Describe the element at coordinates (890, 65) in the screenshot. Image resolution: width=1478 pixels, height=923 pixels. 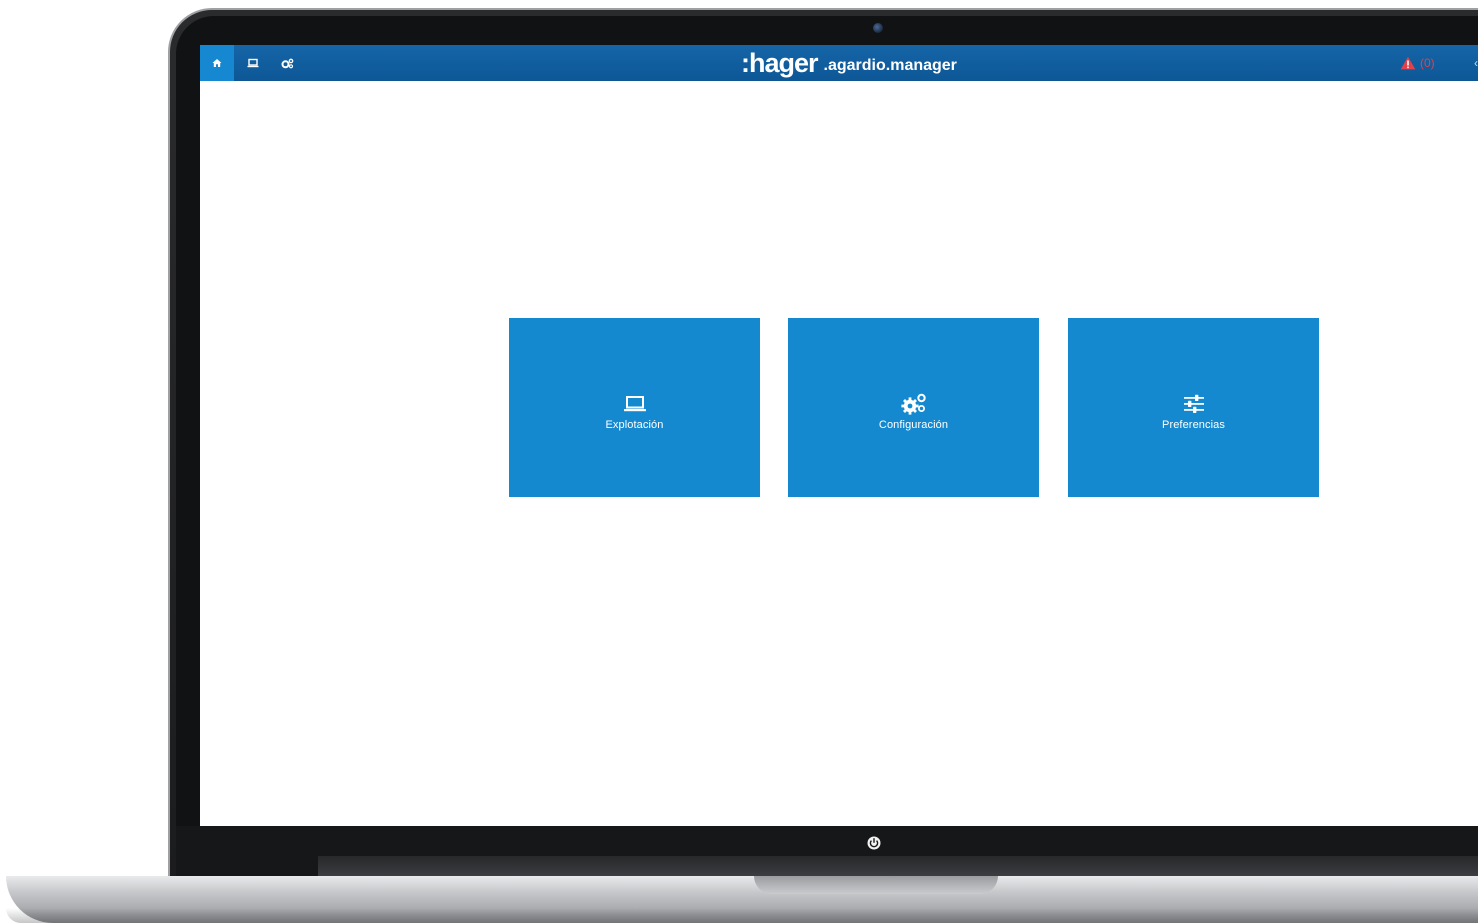
I see `brand-product: .agardio.manager` at that location.